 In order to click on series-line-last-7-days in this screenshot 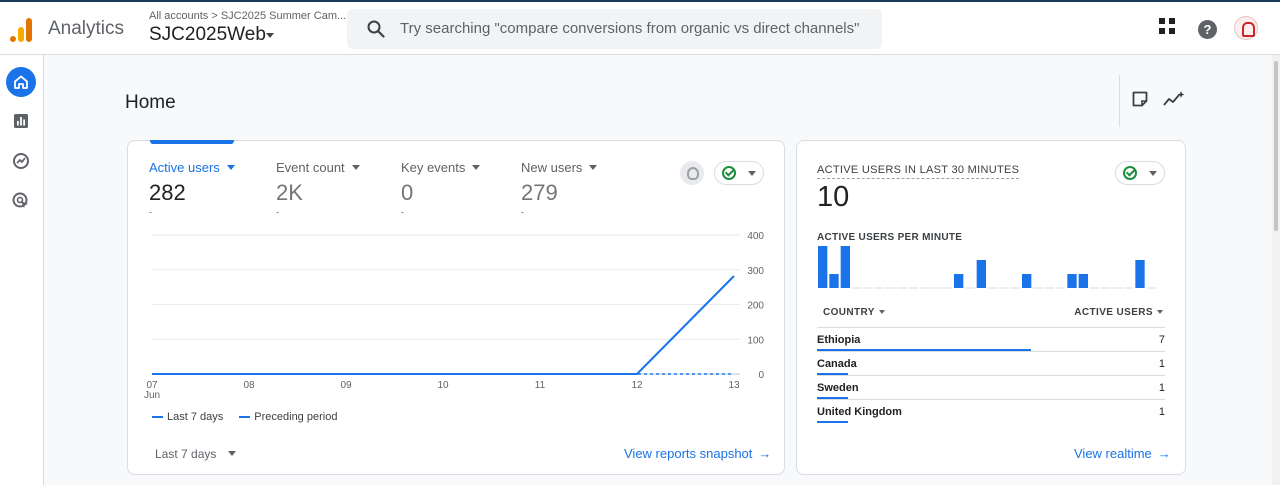, I will do `click(443, 325)`.